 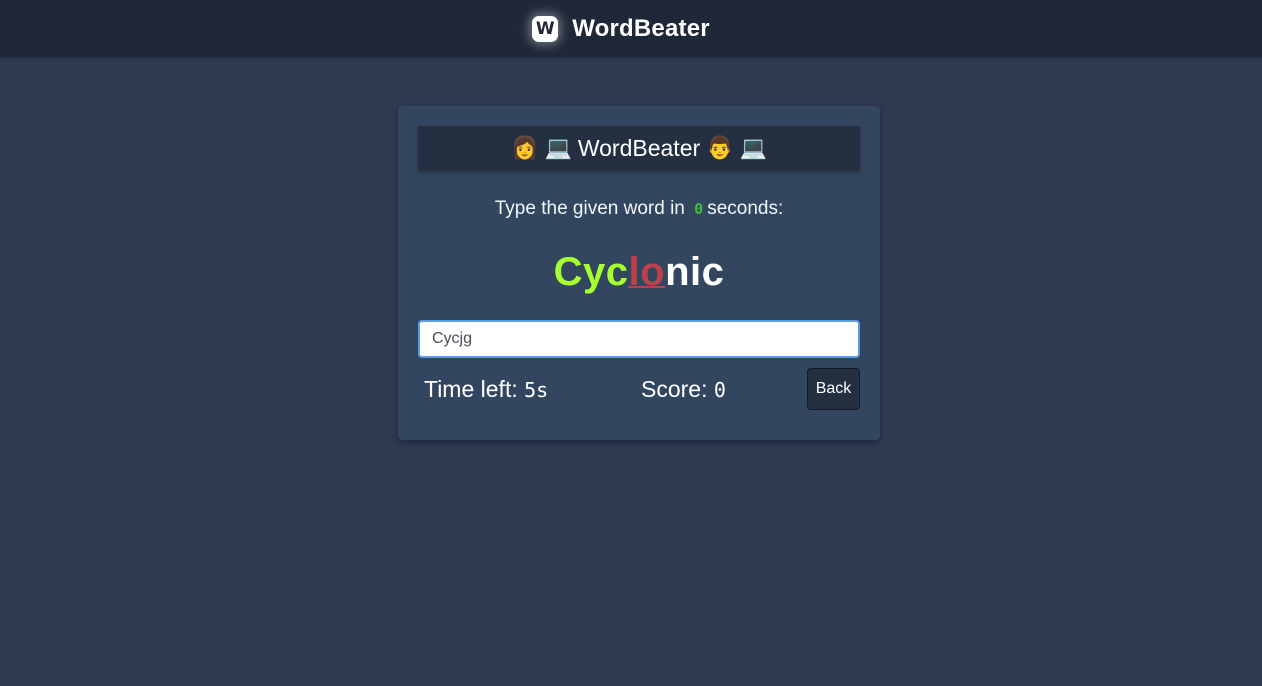 I want to click on brand: W WordBeater, so click(x=621, y=29).